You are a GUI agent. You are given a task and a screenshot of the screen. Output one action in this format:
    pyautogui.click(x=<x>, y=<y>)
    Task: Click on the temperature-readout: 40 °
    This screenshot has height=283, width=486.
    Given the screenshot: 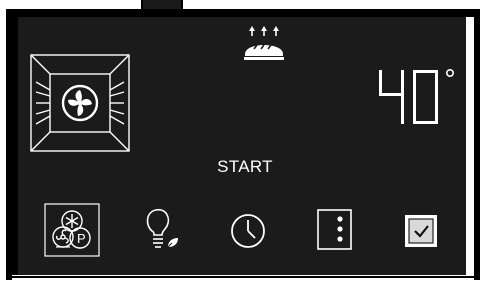 What is the action you would take?
    pyautogui.click(x=421, y=97)
    